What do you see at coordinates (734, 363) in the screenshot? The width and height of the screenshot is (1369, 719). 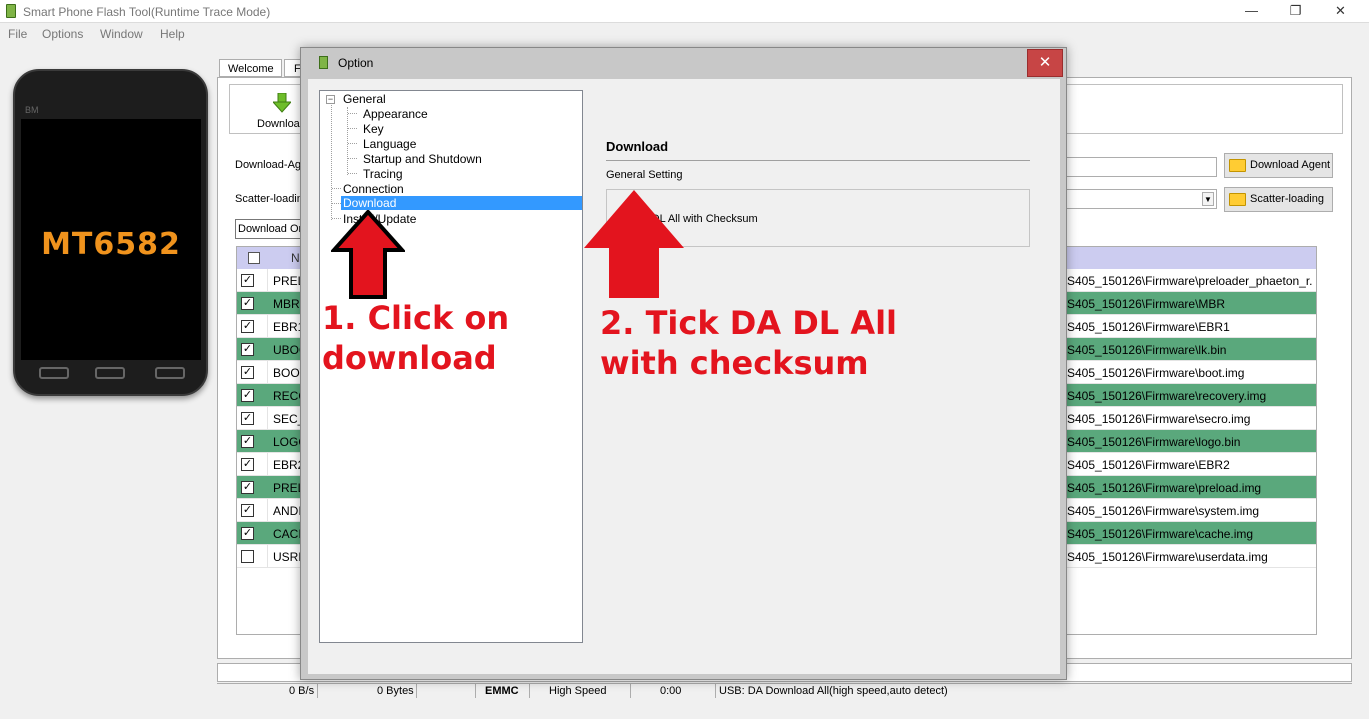 I see `annotation-step2-line2: with checksum` at bounding box center [734, 363].